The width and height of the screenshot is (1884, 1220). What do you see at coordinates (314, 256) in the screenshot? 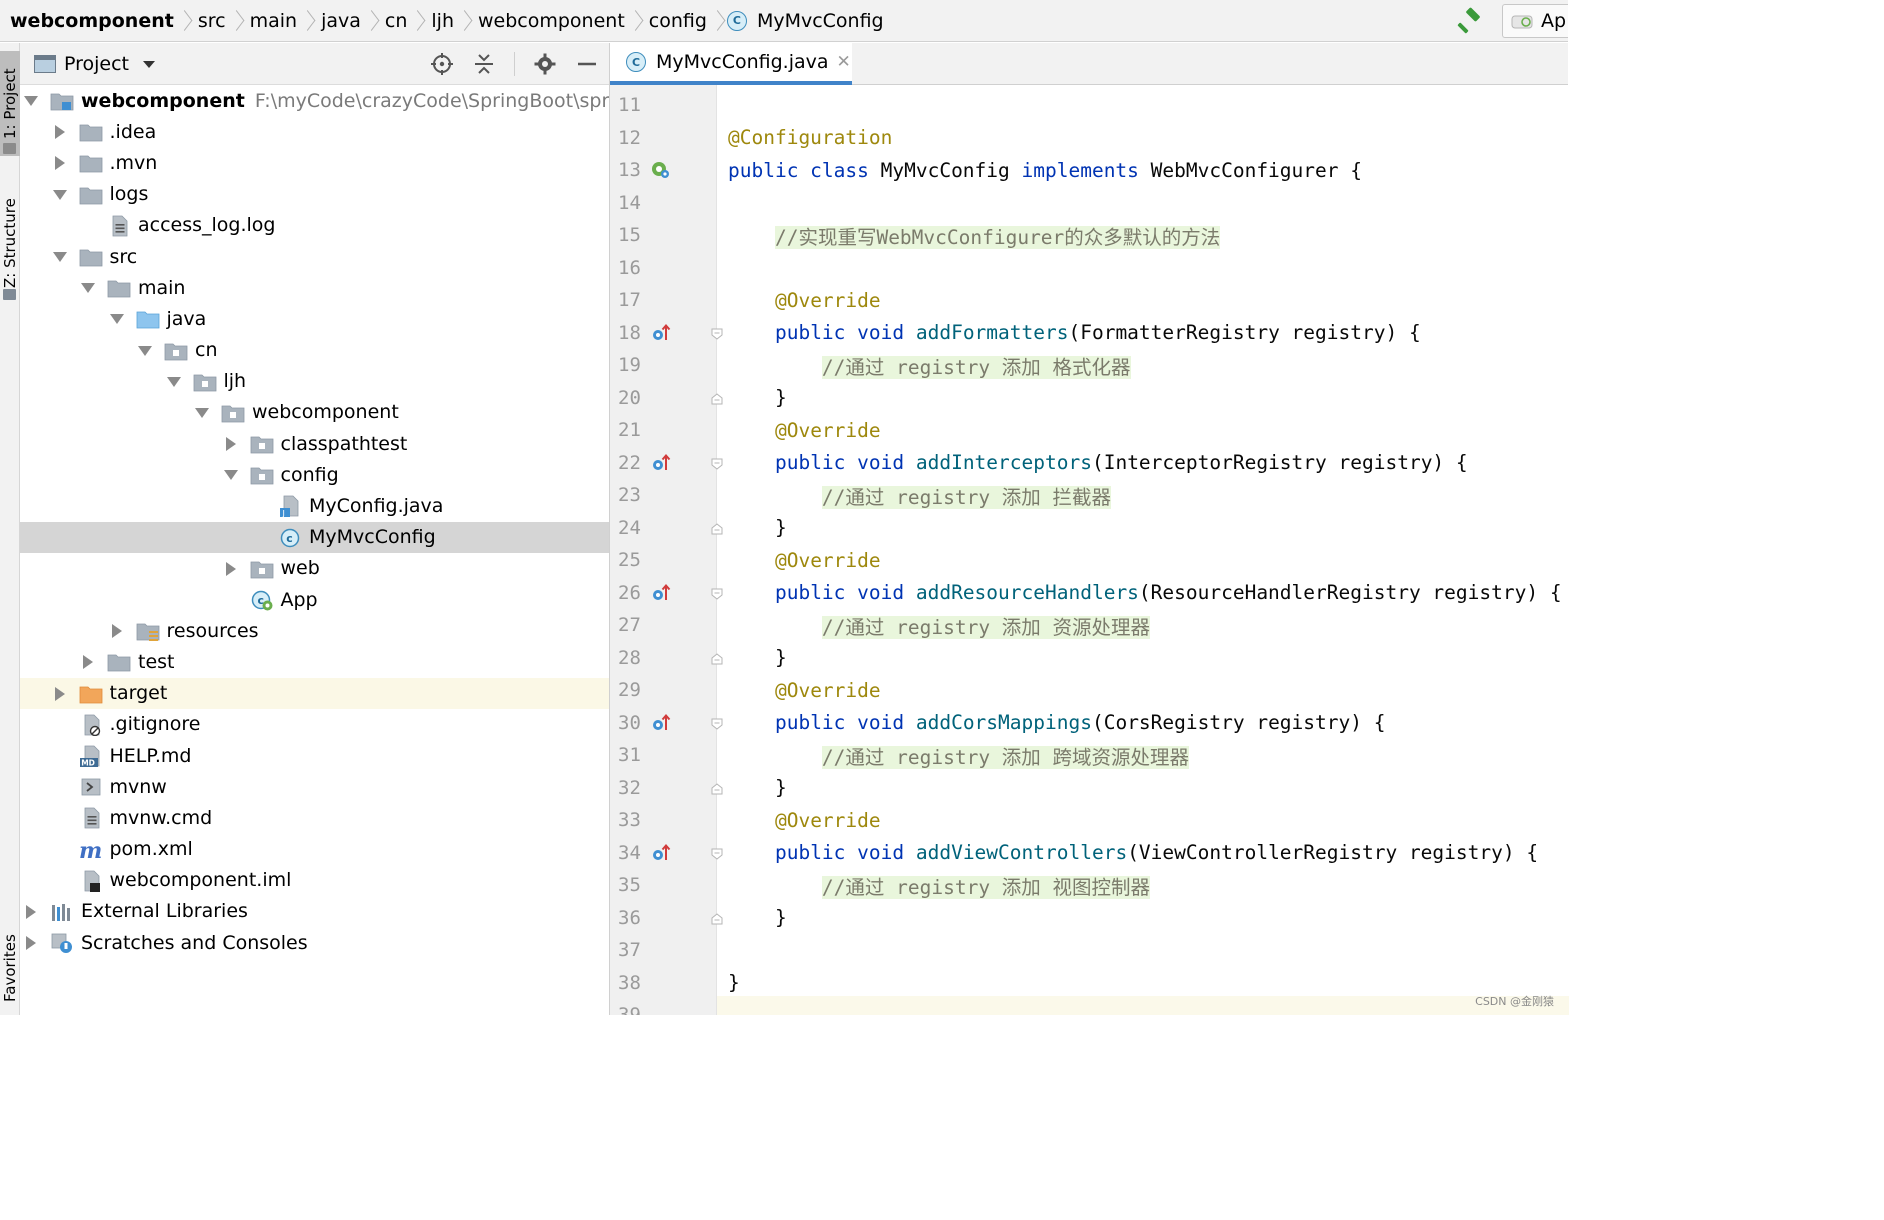
I see `tree-item: src` at bounding box center [314, 256].